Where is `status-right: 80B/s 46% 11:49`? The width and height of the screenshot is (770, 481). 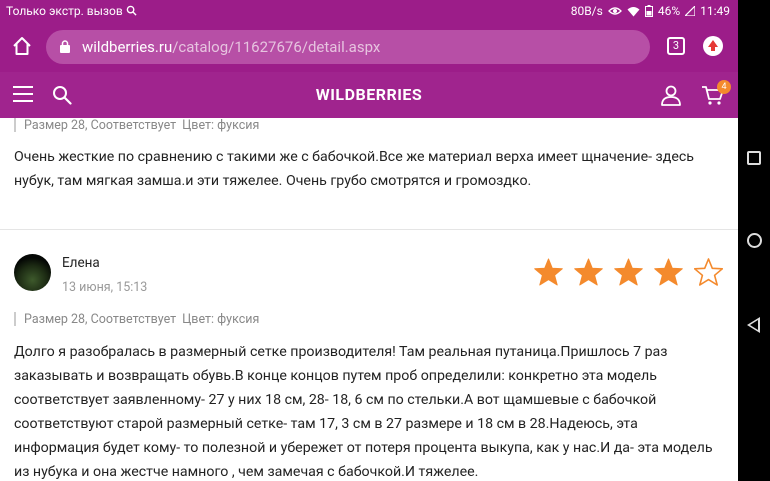
status-right: 80B/s 46% 11:49 is located at coordinates (650, 11).